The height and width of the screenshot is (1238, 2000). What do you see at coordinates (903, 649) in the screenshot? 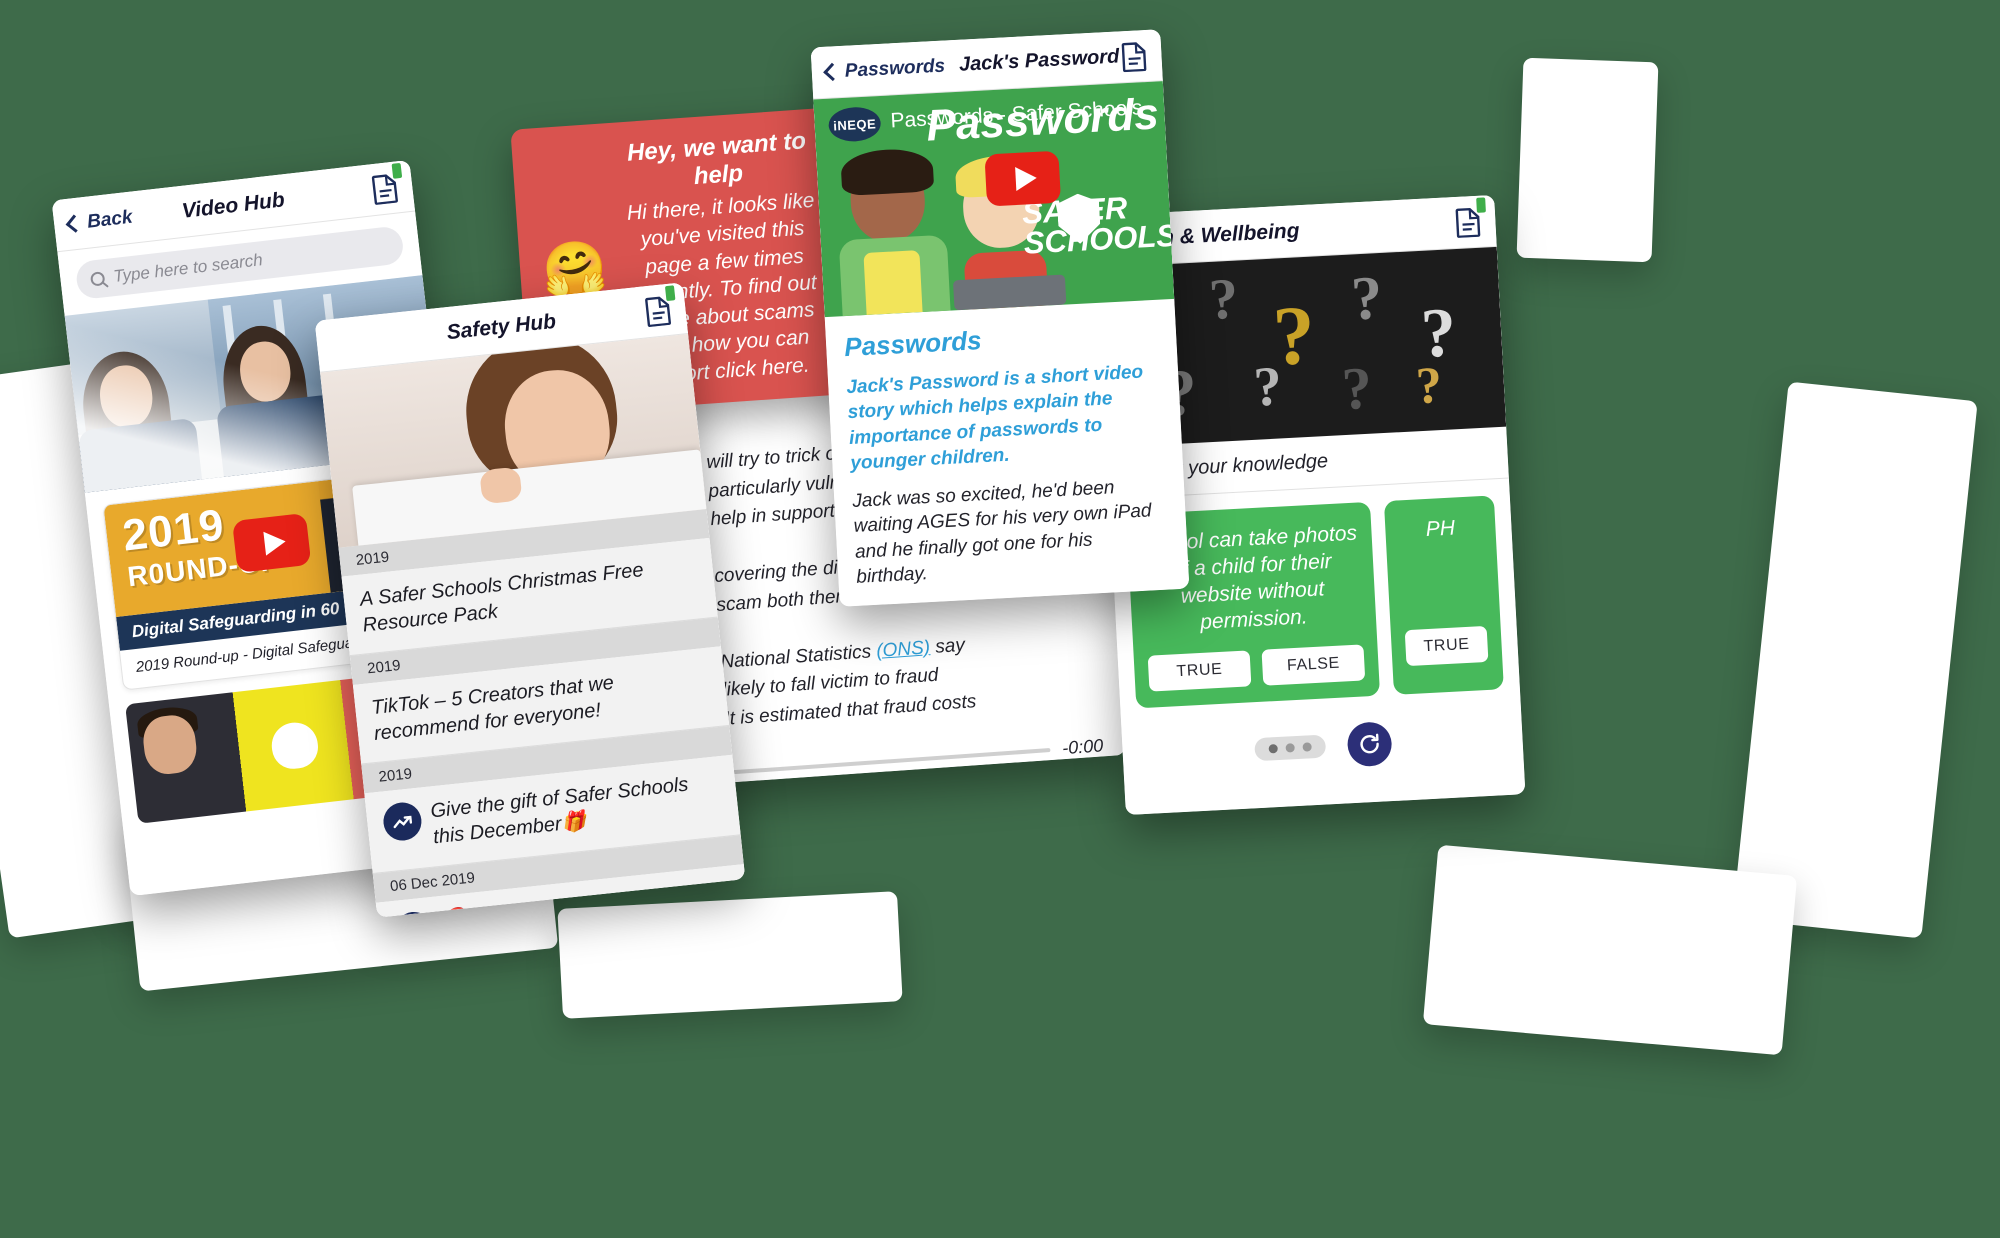
I see `ons-link: (ONS)` at bounding box center [903, 649].